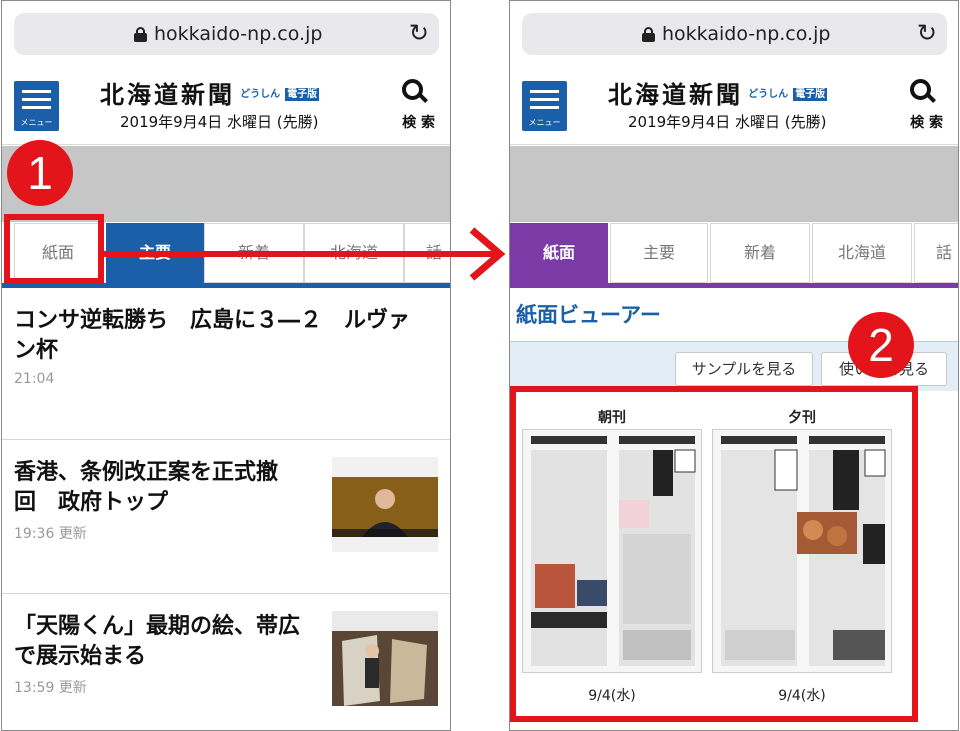 The height and width of the screenshot is (731, 960). What do you see at coordinates (50, 688) in the screenshot?
I see `article-time: 13:59 更新` at bounding box center [50, 688].